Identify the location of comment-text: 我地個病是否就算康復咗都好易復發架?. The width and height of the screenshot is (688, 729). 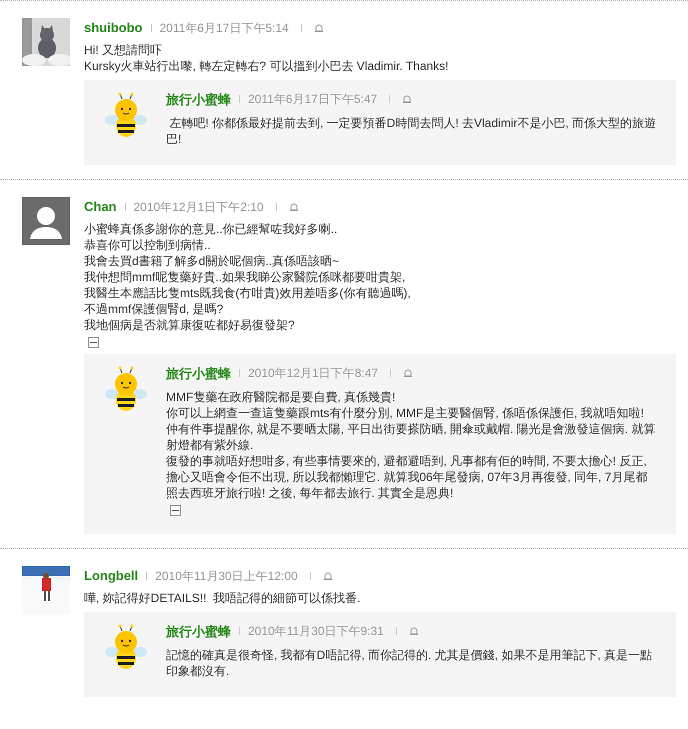
(190, 324).